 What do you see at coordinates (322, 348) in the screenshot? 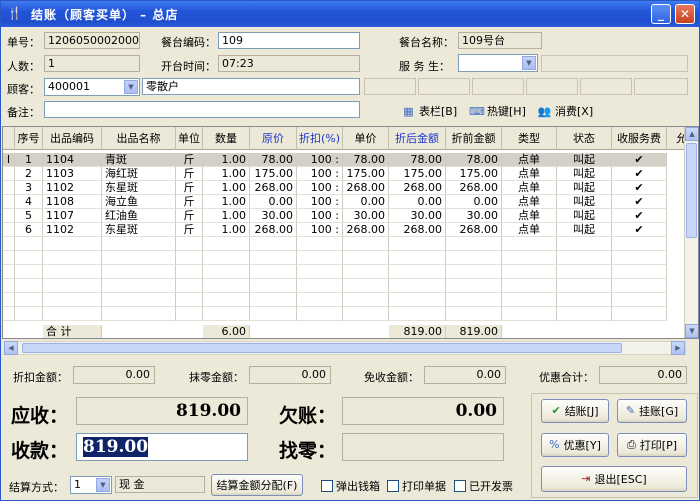
I see `horizontal-scroll-thumb` at bounding box center [322, 348].